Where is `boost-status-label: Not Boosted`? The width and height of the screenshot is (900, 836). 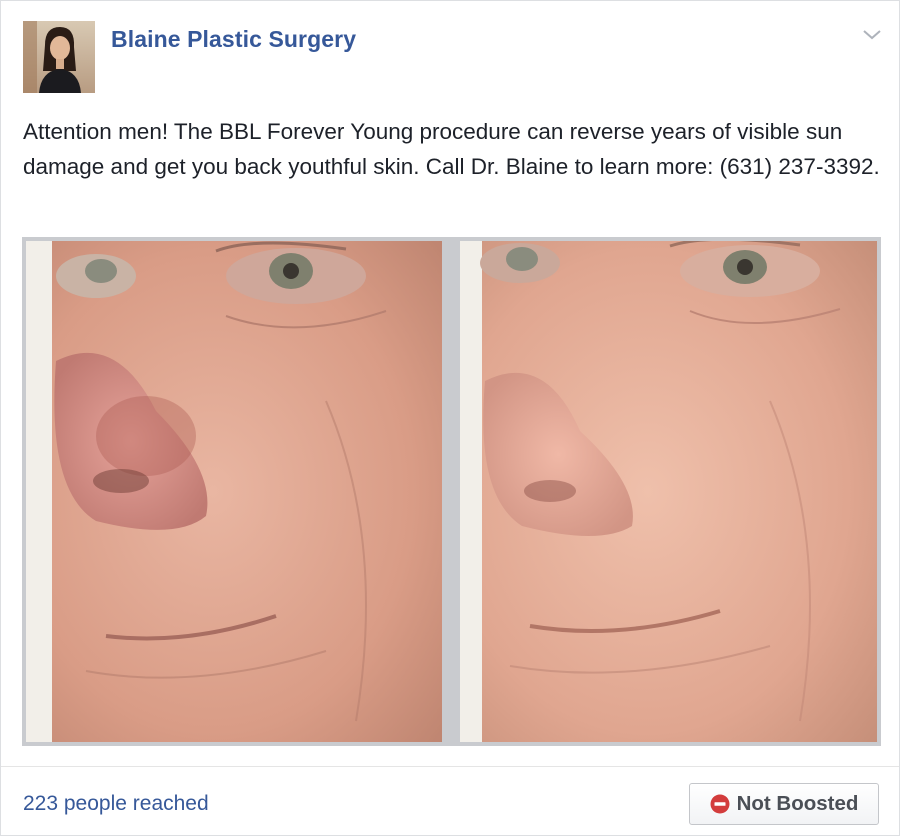 boost-status-label: Not Boosted is located at coordinates (797, 803).